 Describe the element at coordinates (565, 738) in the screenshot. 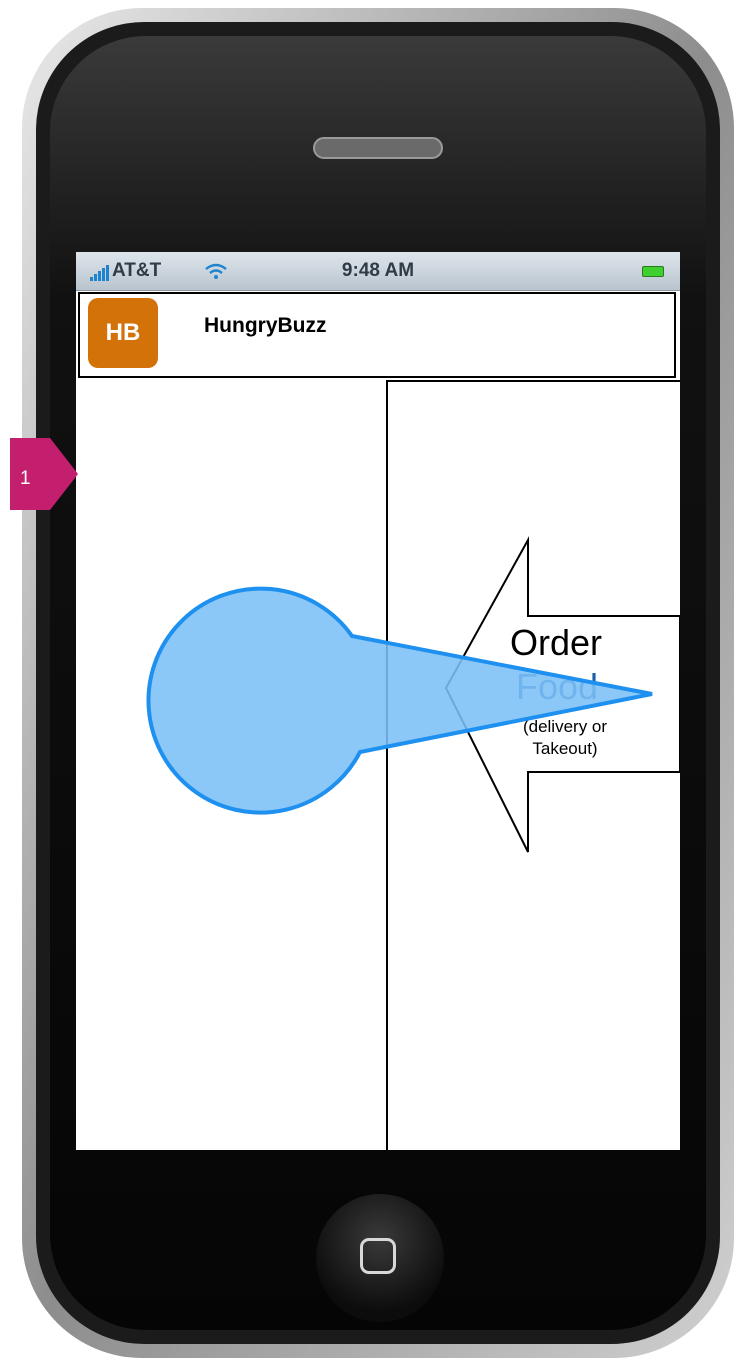

I see `delivery-takeout-label: (delivery or Takeout)` at that location.